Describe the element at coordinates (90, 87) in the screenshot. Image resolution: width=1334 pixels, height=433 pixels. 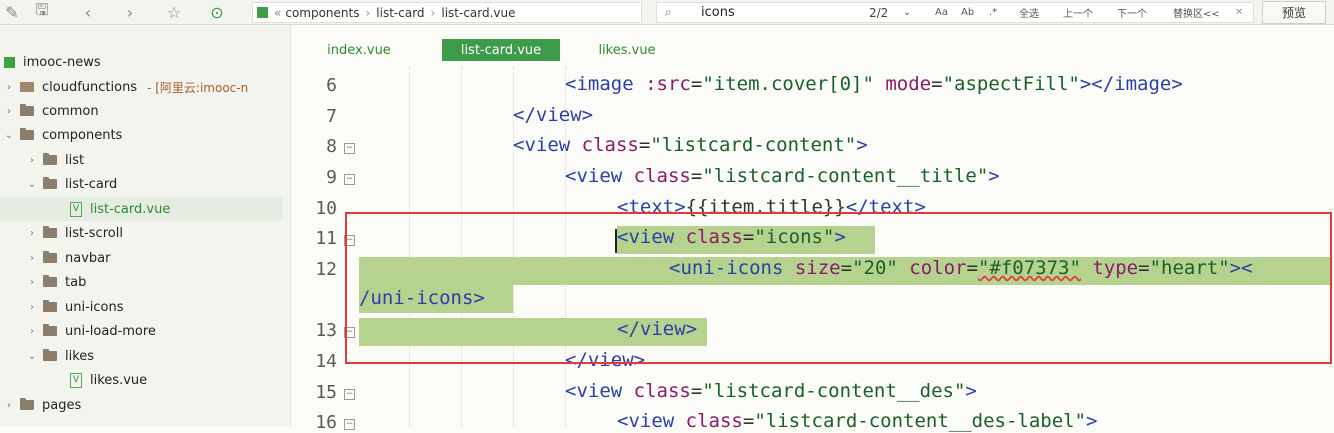
I see `tree-item-label: cloudfunctions` at that location.